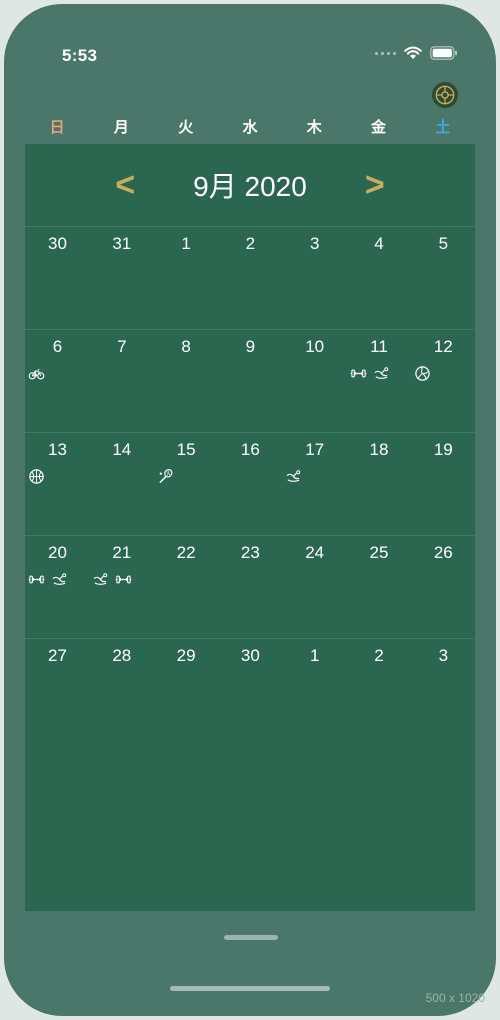 The image size is (500, 1020). What do you see at coordinates (57, 127) in the screenshot?
I see `weekday-sun: 日` at bounding box center [57, 127].